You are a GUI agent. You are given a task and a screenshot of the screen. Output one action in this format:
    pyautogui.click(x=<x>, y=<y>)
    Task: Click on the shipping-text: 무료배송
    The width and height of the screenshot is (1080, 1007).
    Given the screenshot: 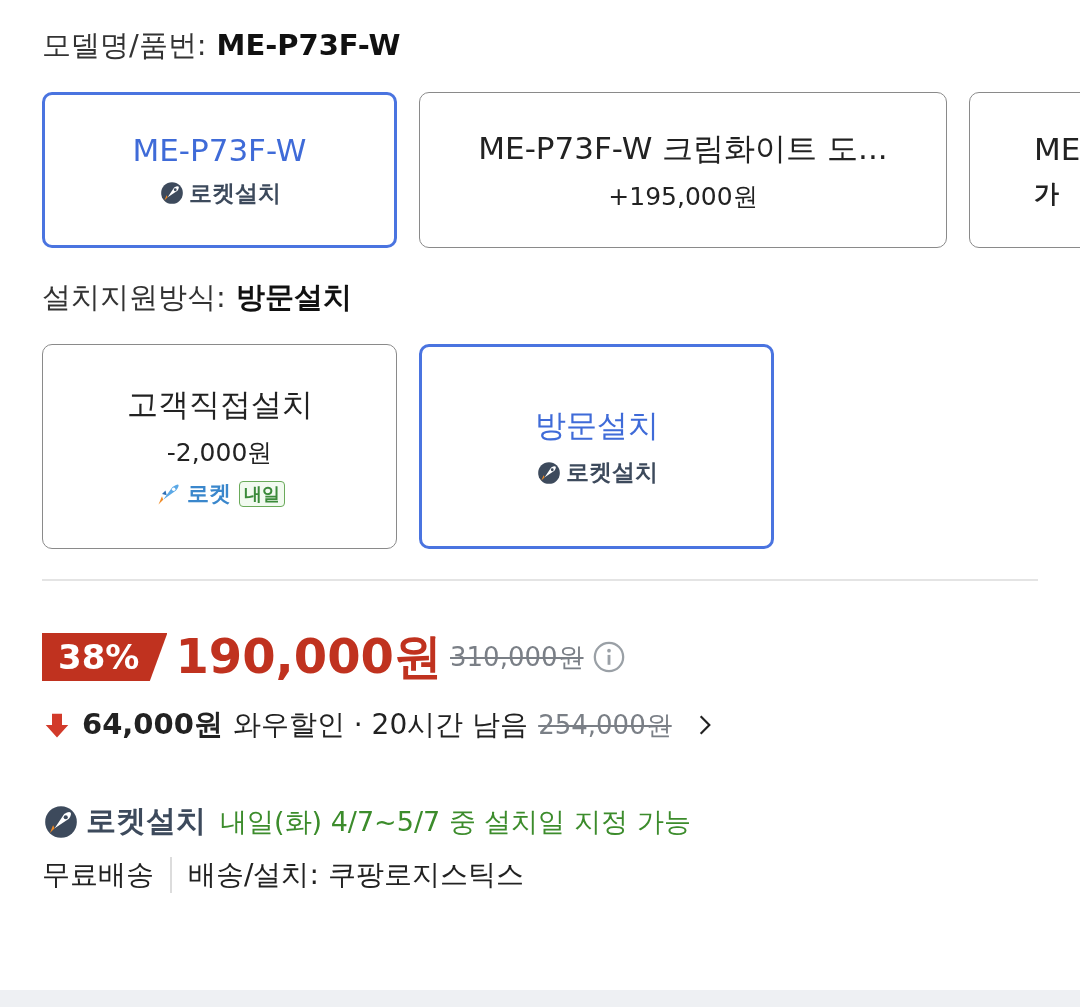 What is the action you would take?
    pyautogui.click(x=98, y=875)
    